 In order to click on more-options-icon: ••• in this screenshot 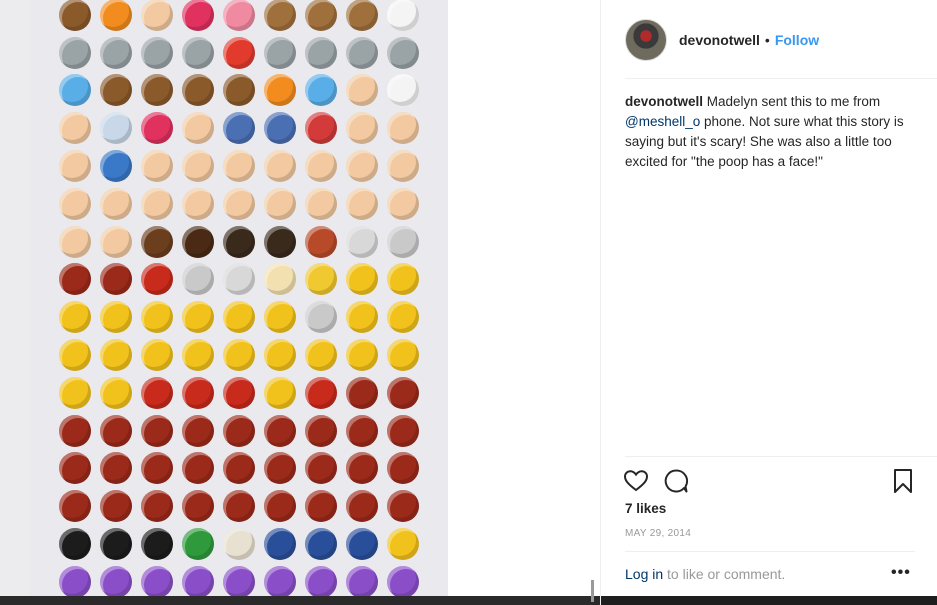, I will do `click(901, 573)`.